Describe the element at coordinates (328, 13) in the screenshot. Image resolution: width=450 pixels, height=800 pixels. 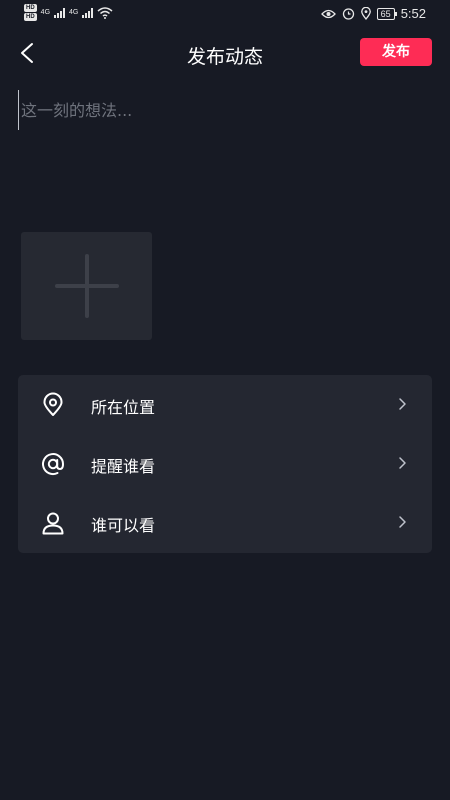
I see `eye-icon` at that location.